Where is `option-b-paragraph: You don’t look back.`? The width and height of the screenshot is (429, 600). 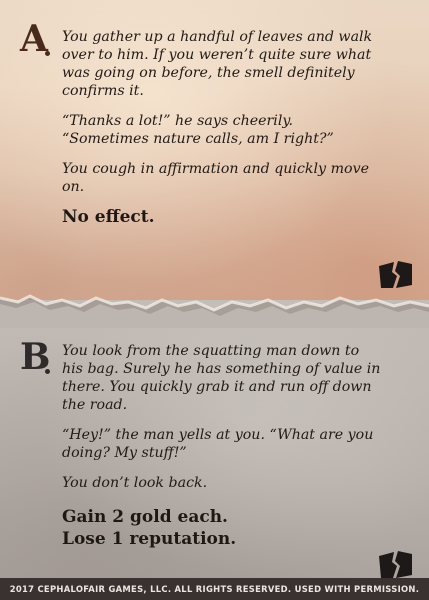
option-b-paragraph: You don’t look back. is located at coordinates (135, 483).